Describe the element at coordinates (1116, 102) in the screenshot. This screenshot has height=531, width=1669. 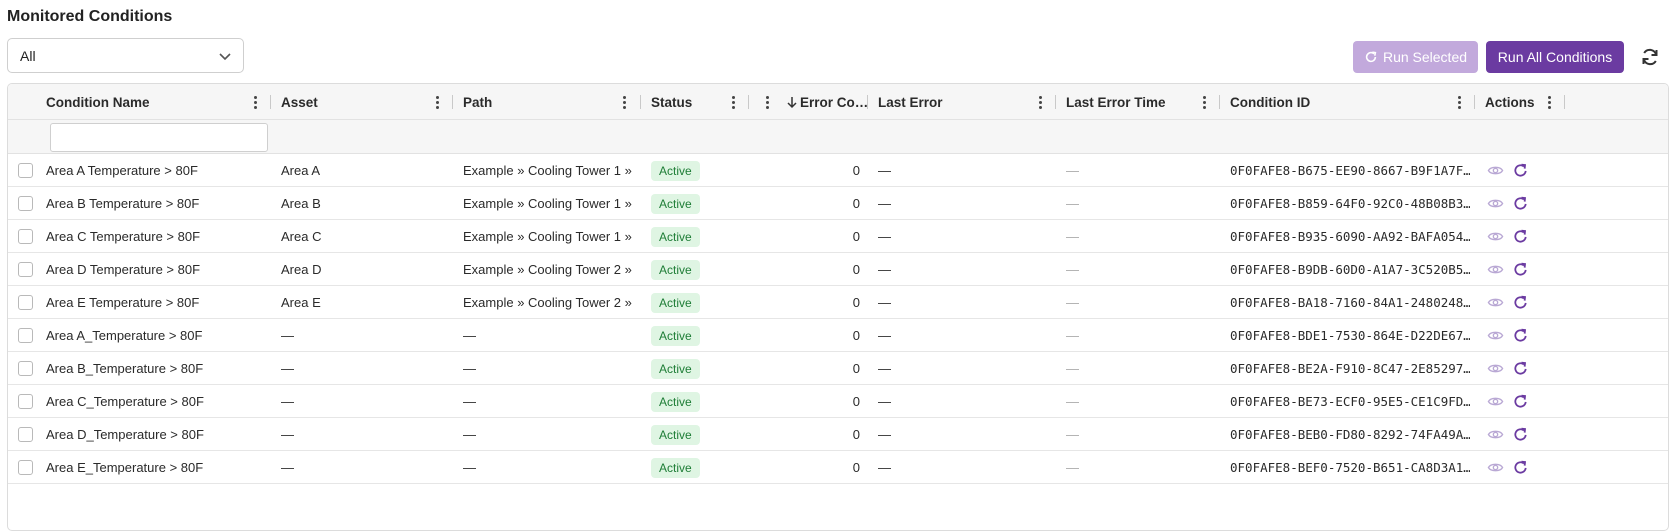
I see `column-header-last-error-time: Last Error Time` at that location.